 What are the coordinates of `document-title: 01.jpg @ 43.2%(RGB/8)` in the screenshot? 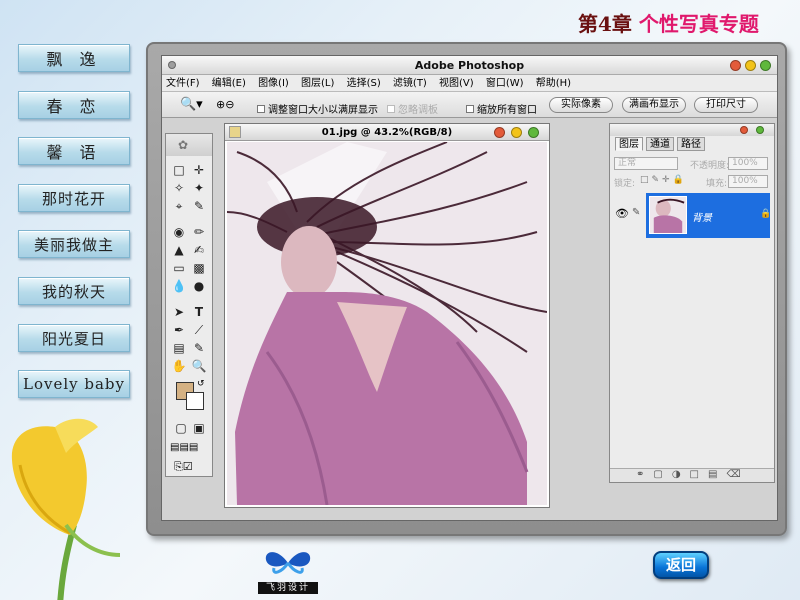 It's located at (387, 132).